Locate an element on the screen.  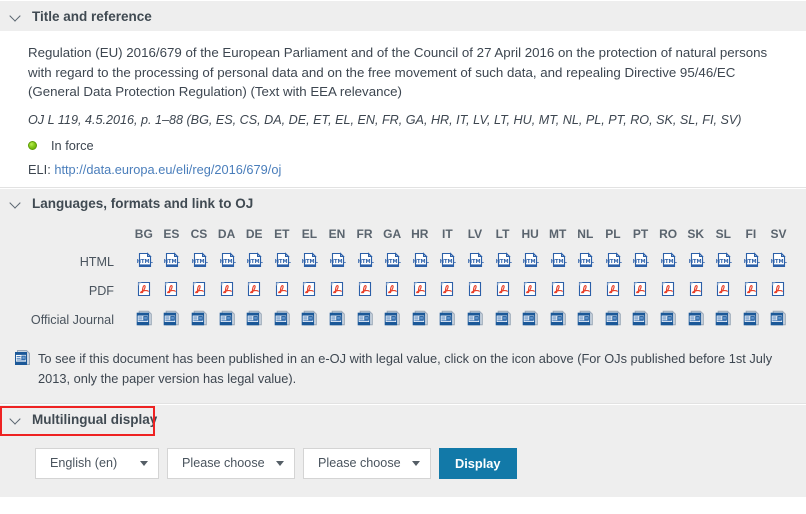
pdf-document-icon-da is located at coordinates (227, 291).